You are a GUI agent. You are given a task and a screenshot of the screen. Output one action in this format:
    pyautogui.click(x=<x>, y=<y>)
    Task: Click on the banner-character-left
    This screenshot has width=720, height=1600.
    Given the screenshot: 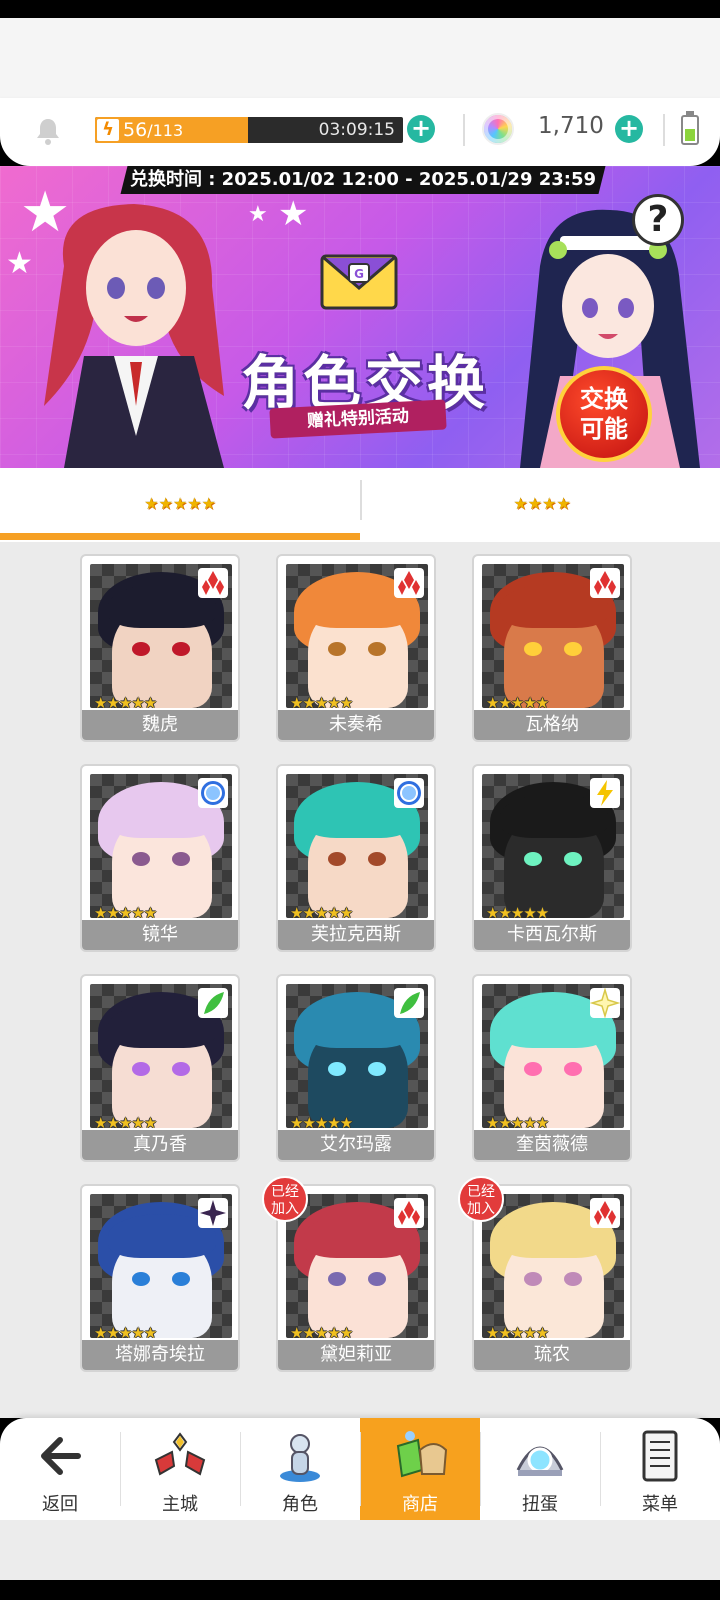 What is the action you would take?
    pyautogui.click(x=134, y=336)
    